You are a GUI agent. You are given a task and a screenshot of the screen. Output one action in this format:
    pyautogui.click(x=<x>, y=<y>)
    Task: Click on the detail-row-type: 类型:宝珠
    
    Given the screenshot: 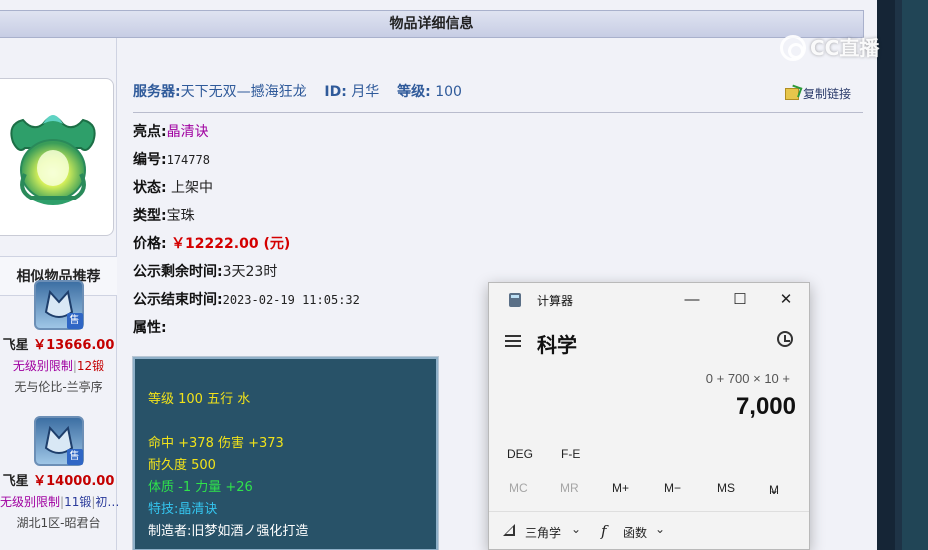 What is the action you would take?
    pyautogui.click(x=164, y=216)
    